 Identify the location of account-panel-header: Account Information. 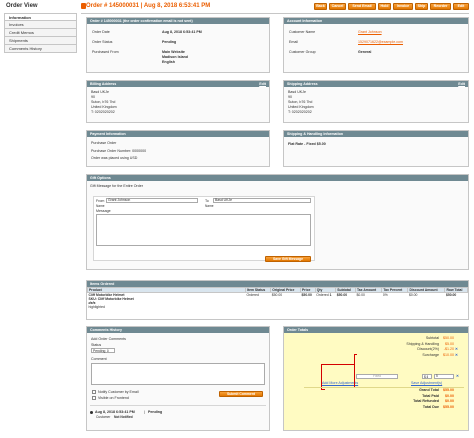
(376, 21).